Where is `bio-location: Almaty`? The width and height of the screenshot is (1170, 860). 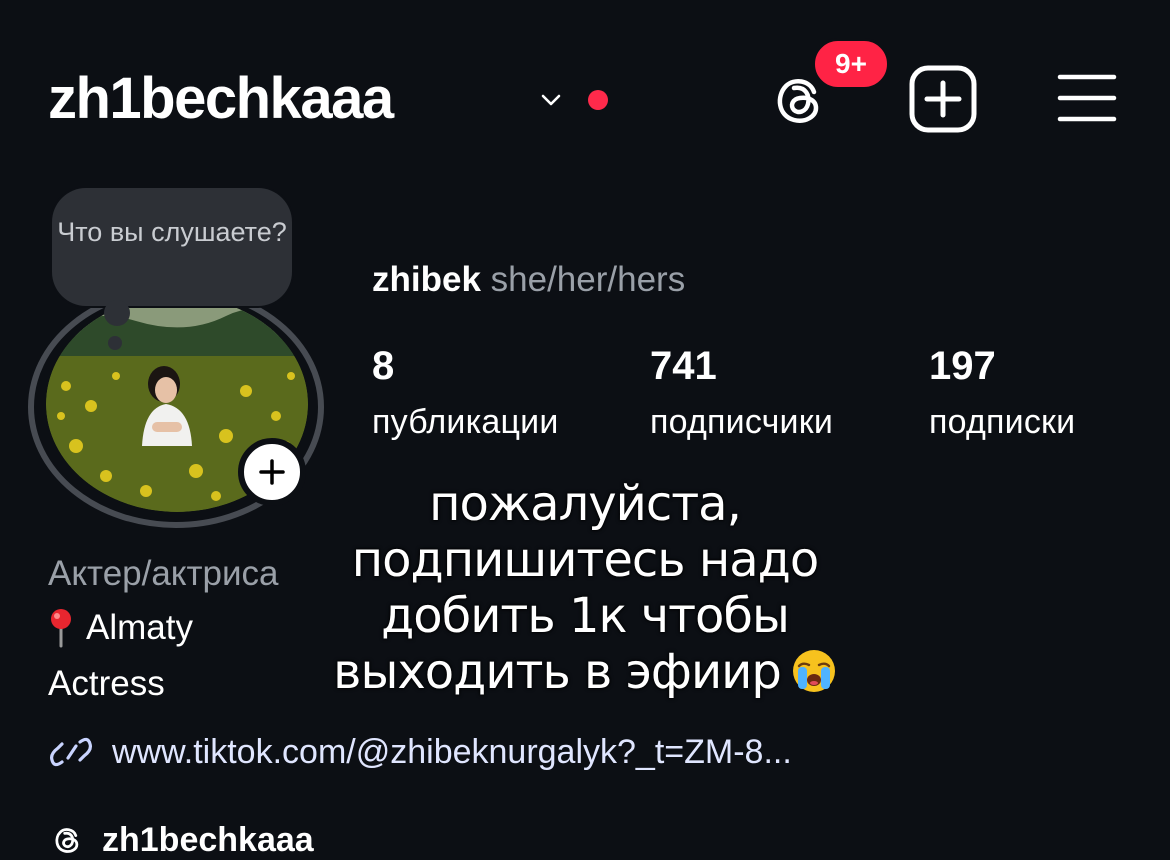 bio-location: Almaty is located at coordinates (120, 628).